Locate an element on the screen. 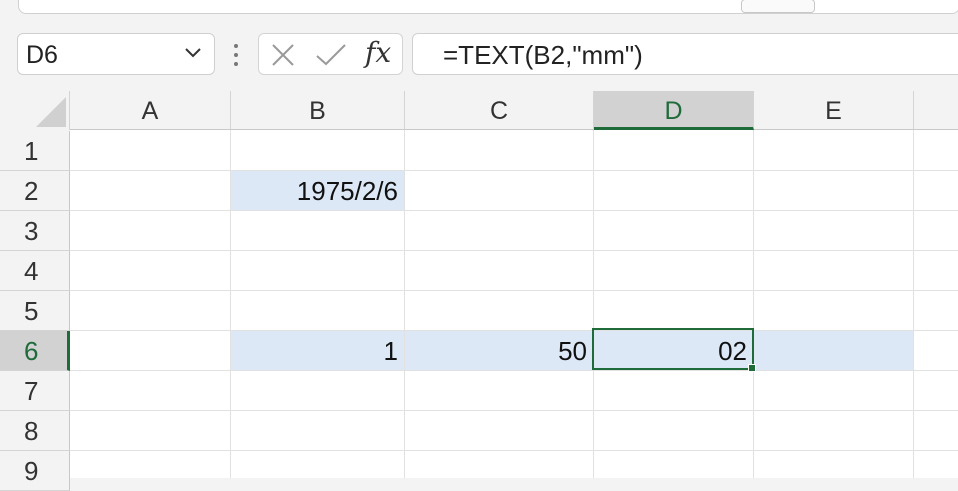 This screenshot has height=491, width=958. cell-b6: 1 is located at coordinates (317, 350).